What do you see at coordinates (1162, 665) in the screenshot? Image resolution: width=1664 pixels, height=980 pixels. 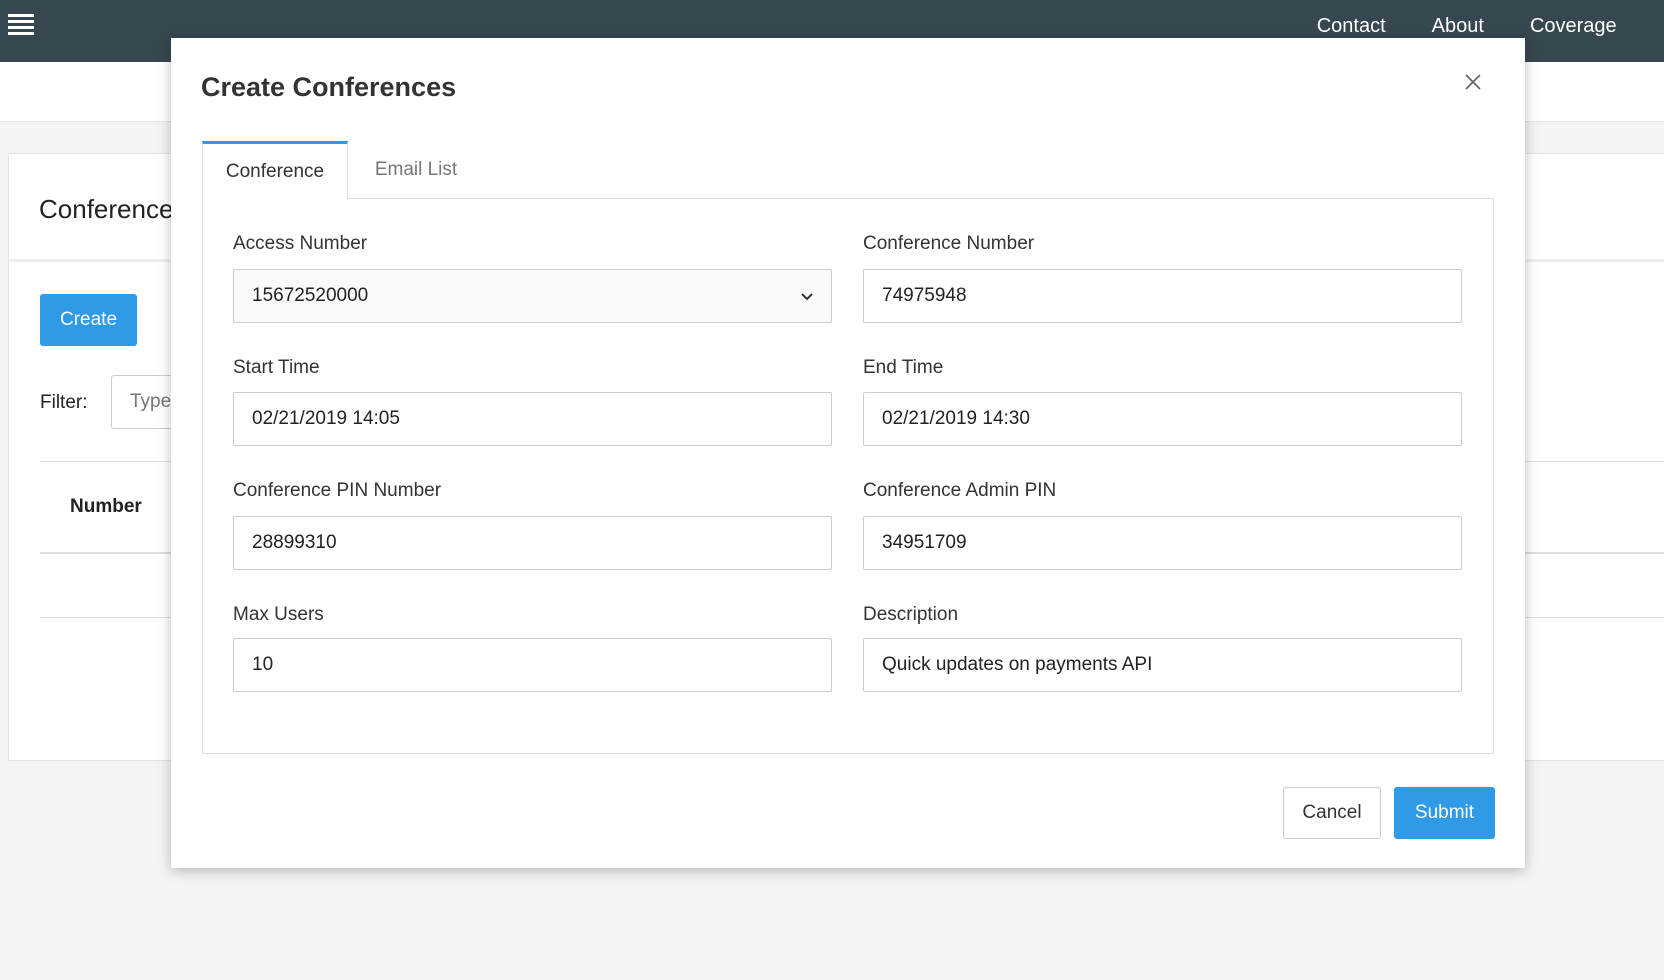 I see `description-input` at bounding box center [1162, 665].